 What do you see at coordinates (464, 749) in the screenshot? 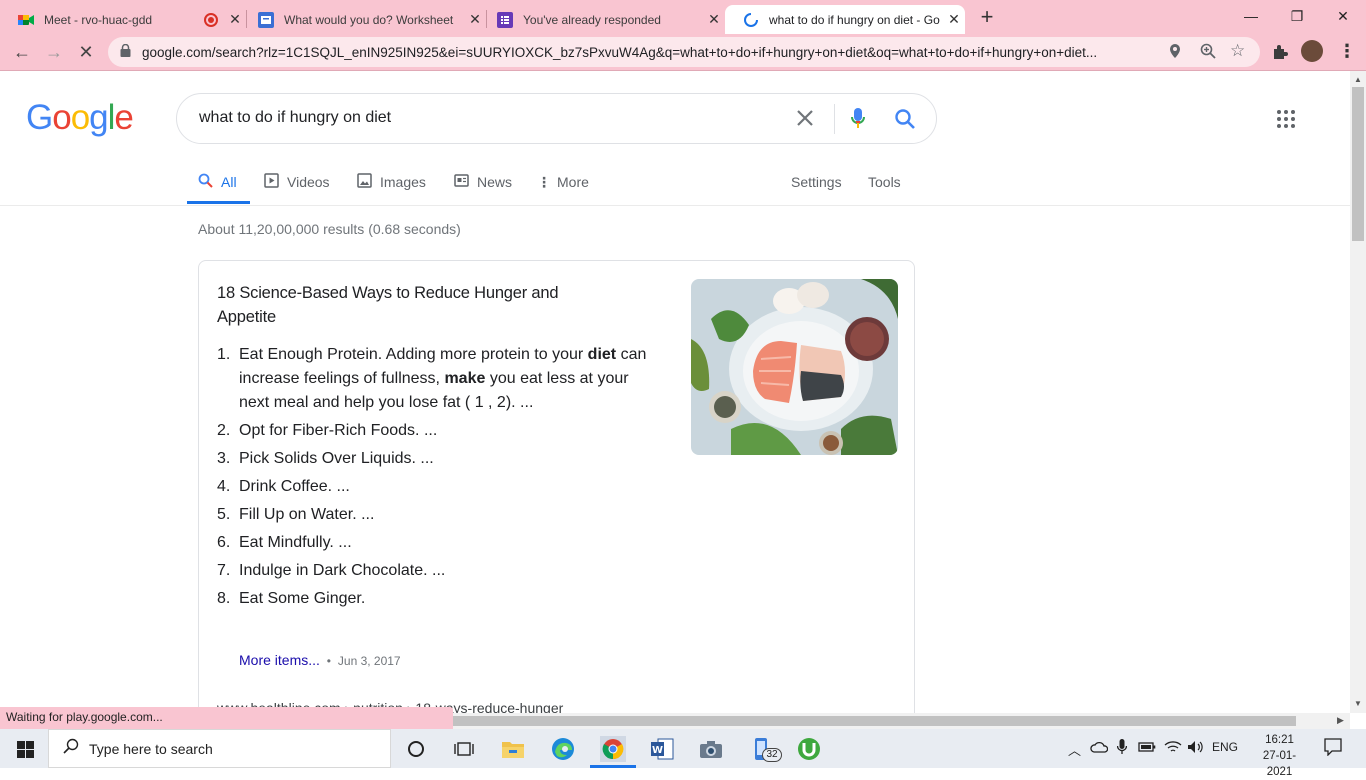
I see `task-view-icon` at bounding box center [464, 749].